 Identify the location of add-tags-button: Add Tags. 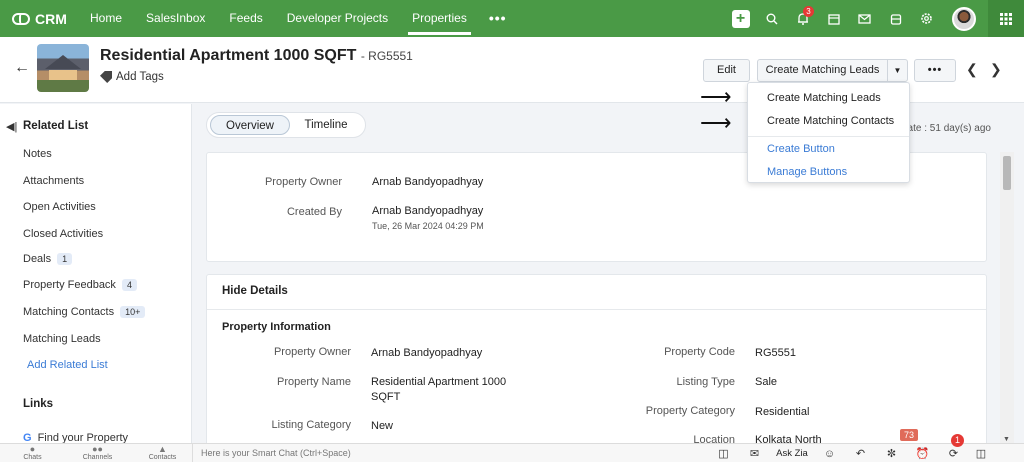
(132, 77).